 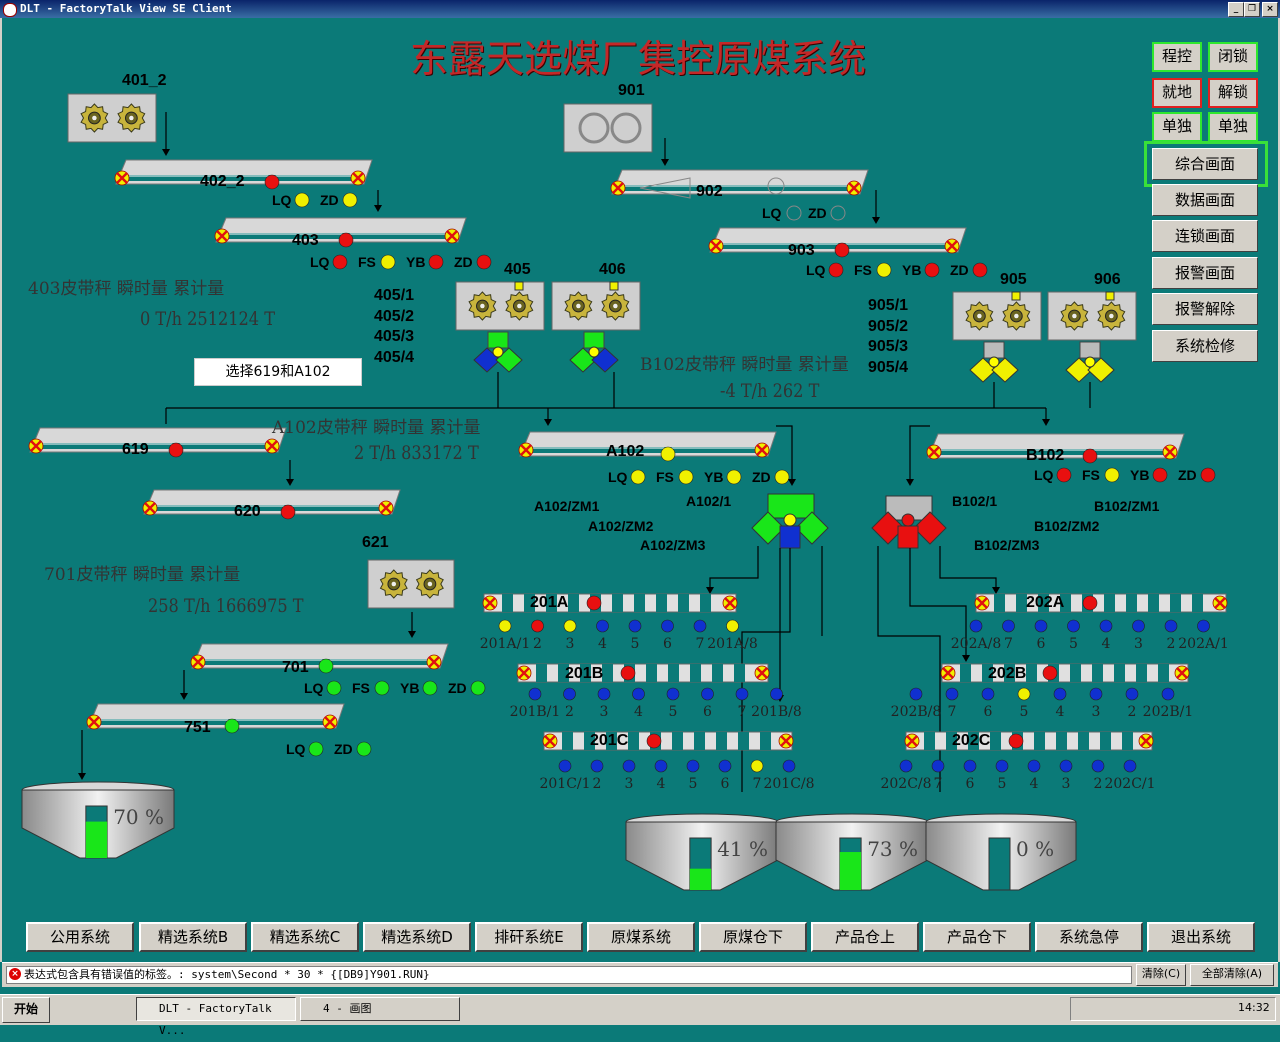 What do you see at coordinates (96, 839) in the screenshot?
I see `bin-751-level-fill` at bounding box center [96, 839].